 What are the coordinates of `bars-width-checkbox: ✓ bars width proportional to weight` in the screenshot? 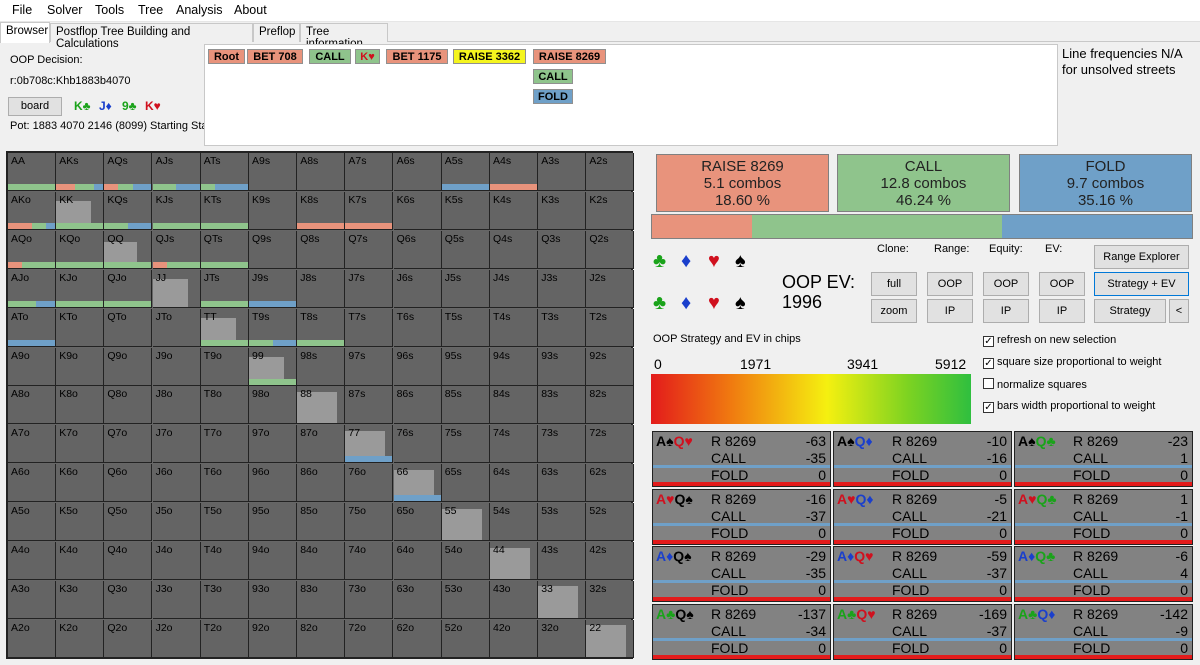 It's located at (1069, 406).